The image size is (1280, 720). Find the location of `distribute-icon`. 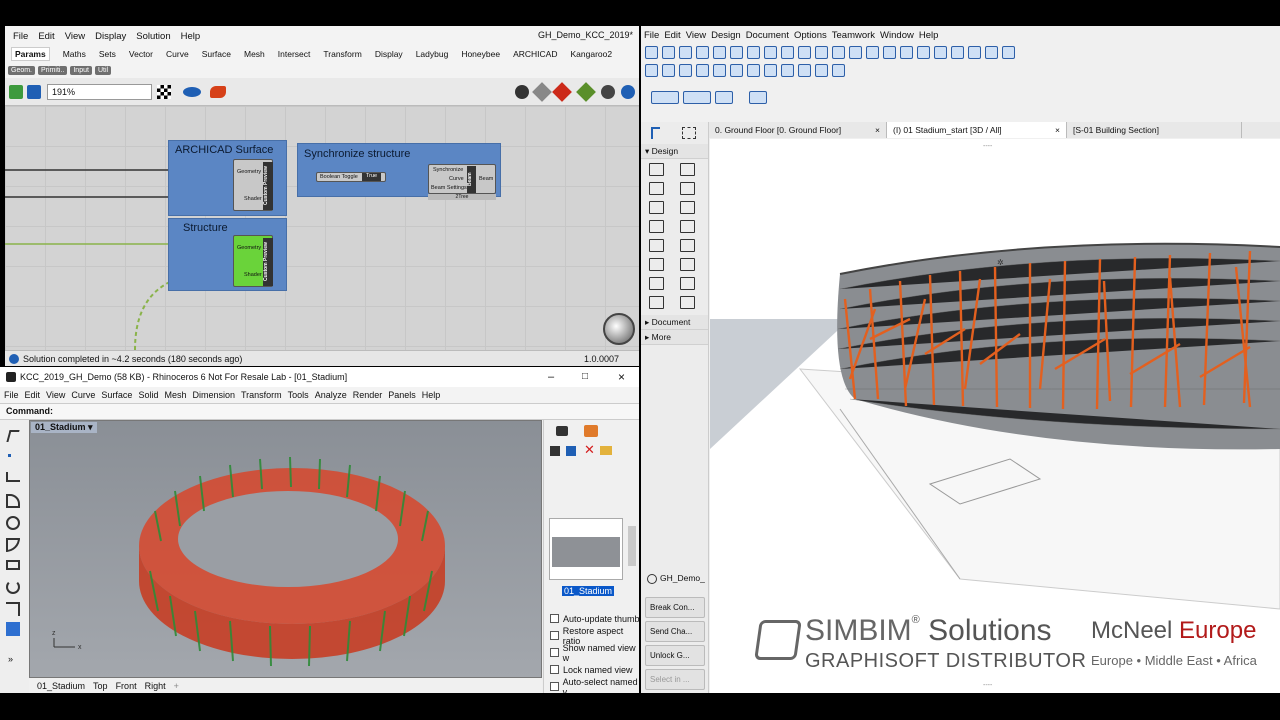

distribute-icon is located at coordinates (787, 70).